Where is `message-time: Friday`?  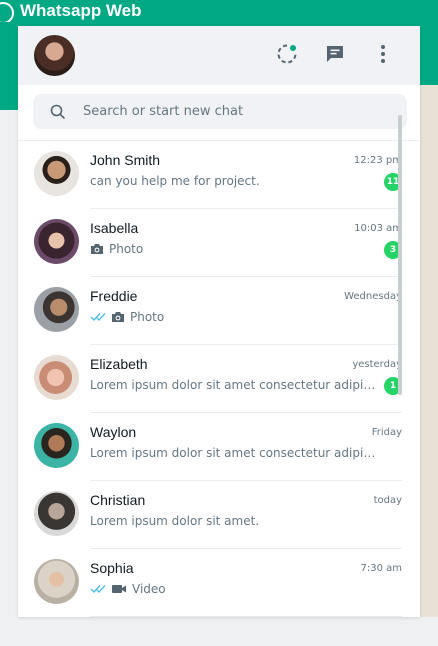 message-time: Friday is located at coordinates (386, 432).